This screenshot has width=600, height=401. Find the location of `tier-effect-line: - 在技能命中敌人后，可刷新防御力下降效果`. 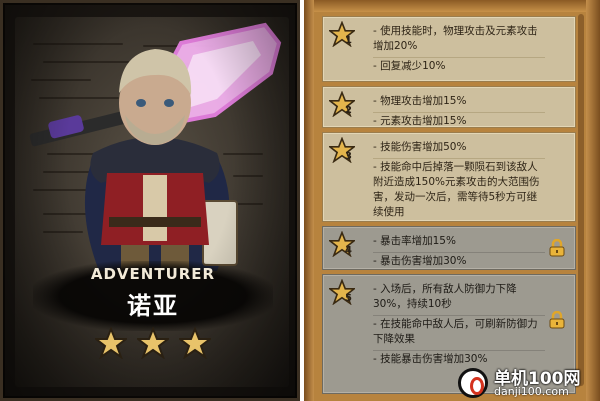

tier-effect-line: - 在技能命中敌人后，可刷新防御力下降效果 is located at coordinates (459, 333).